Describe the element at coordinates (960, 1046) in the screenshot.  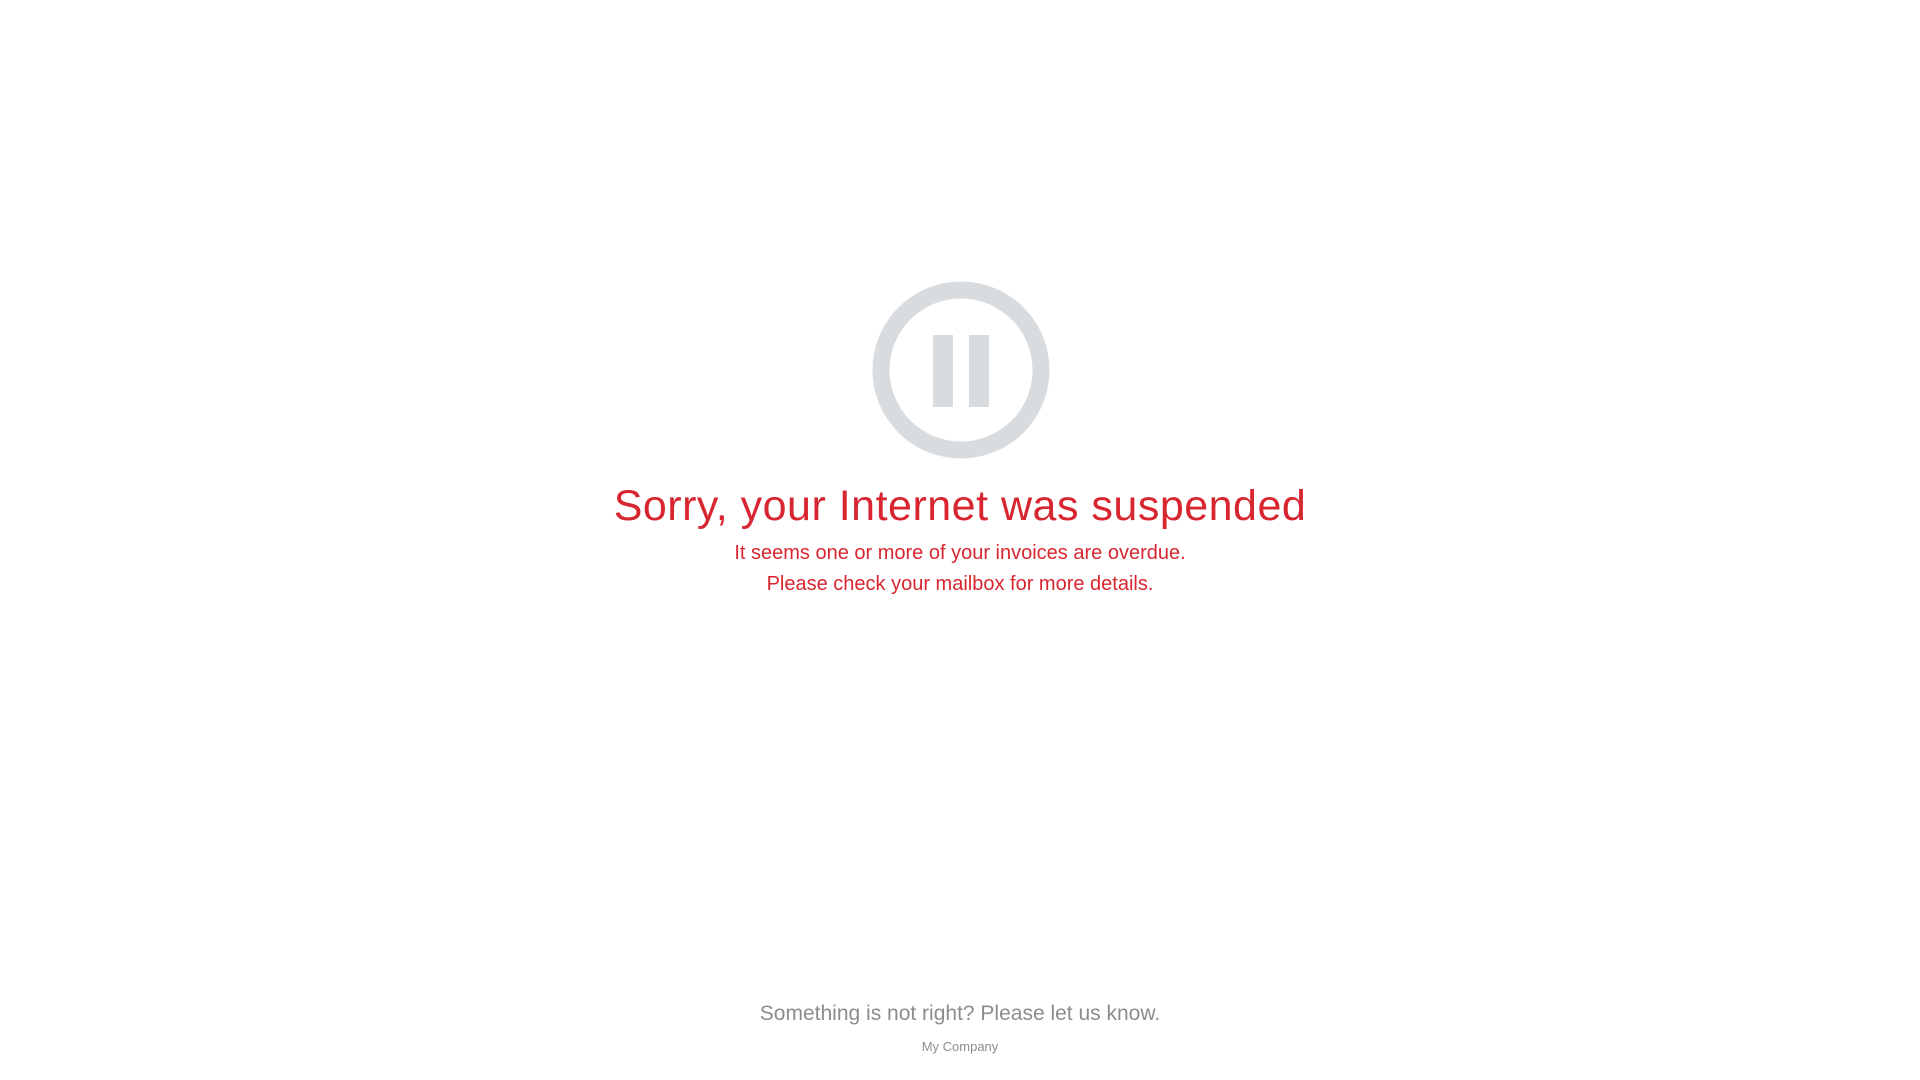
I see `company-name: My Company` at that location.